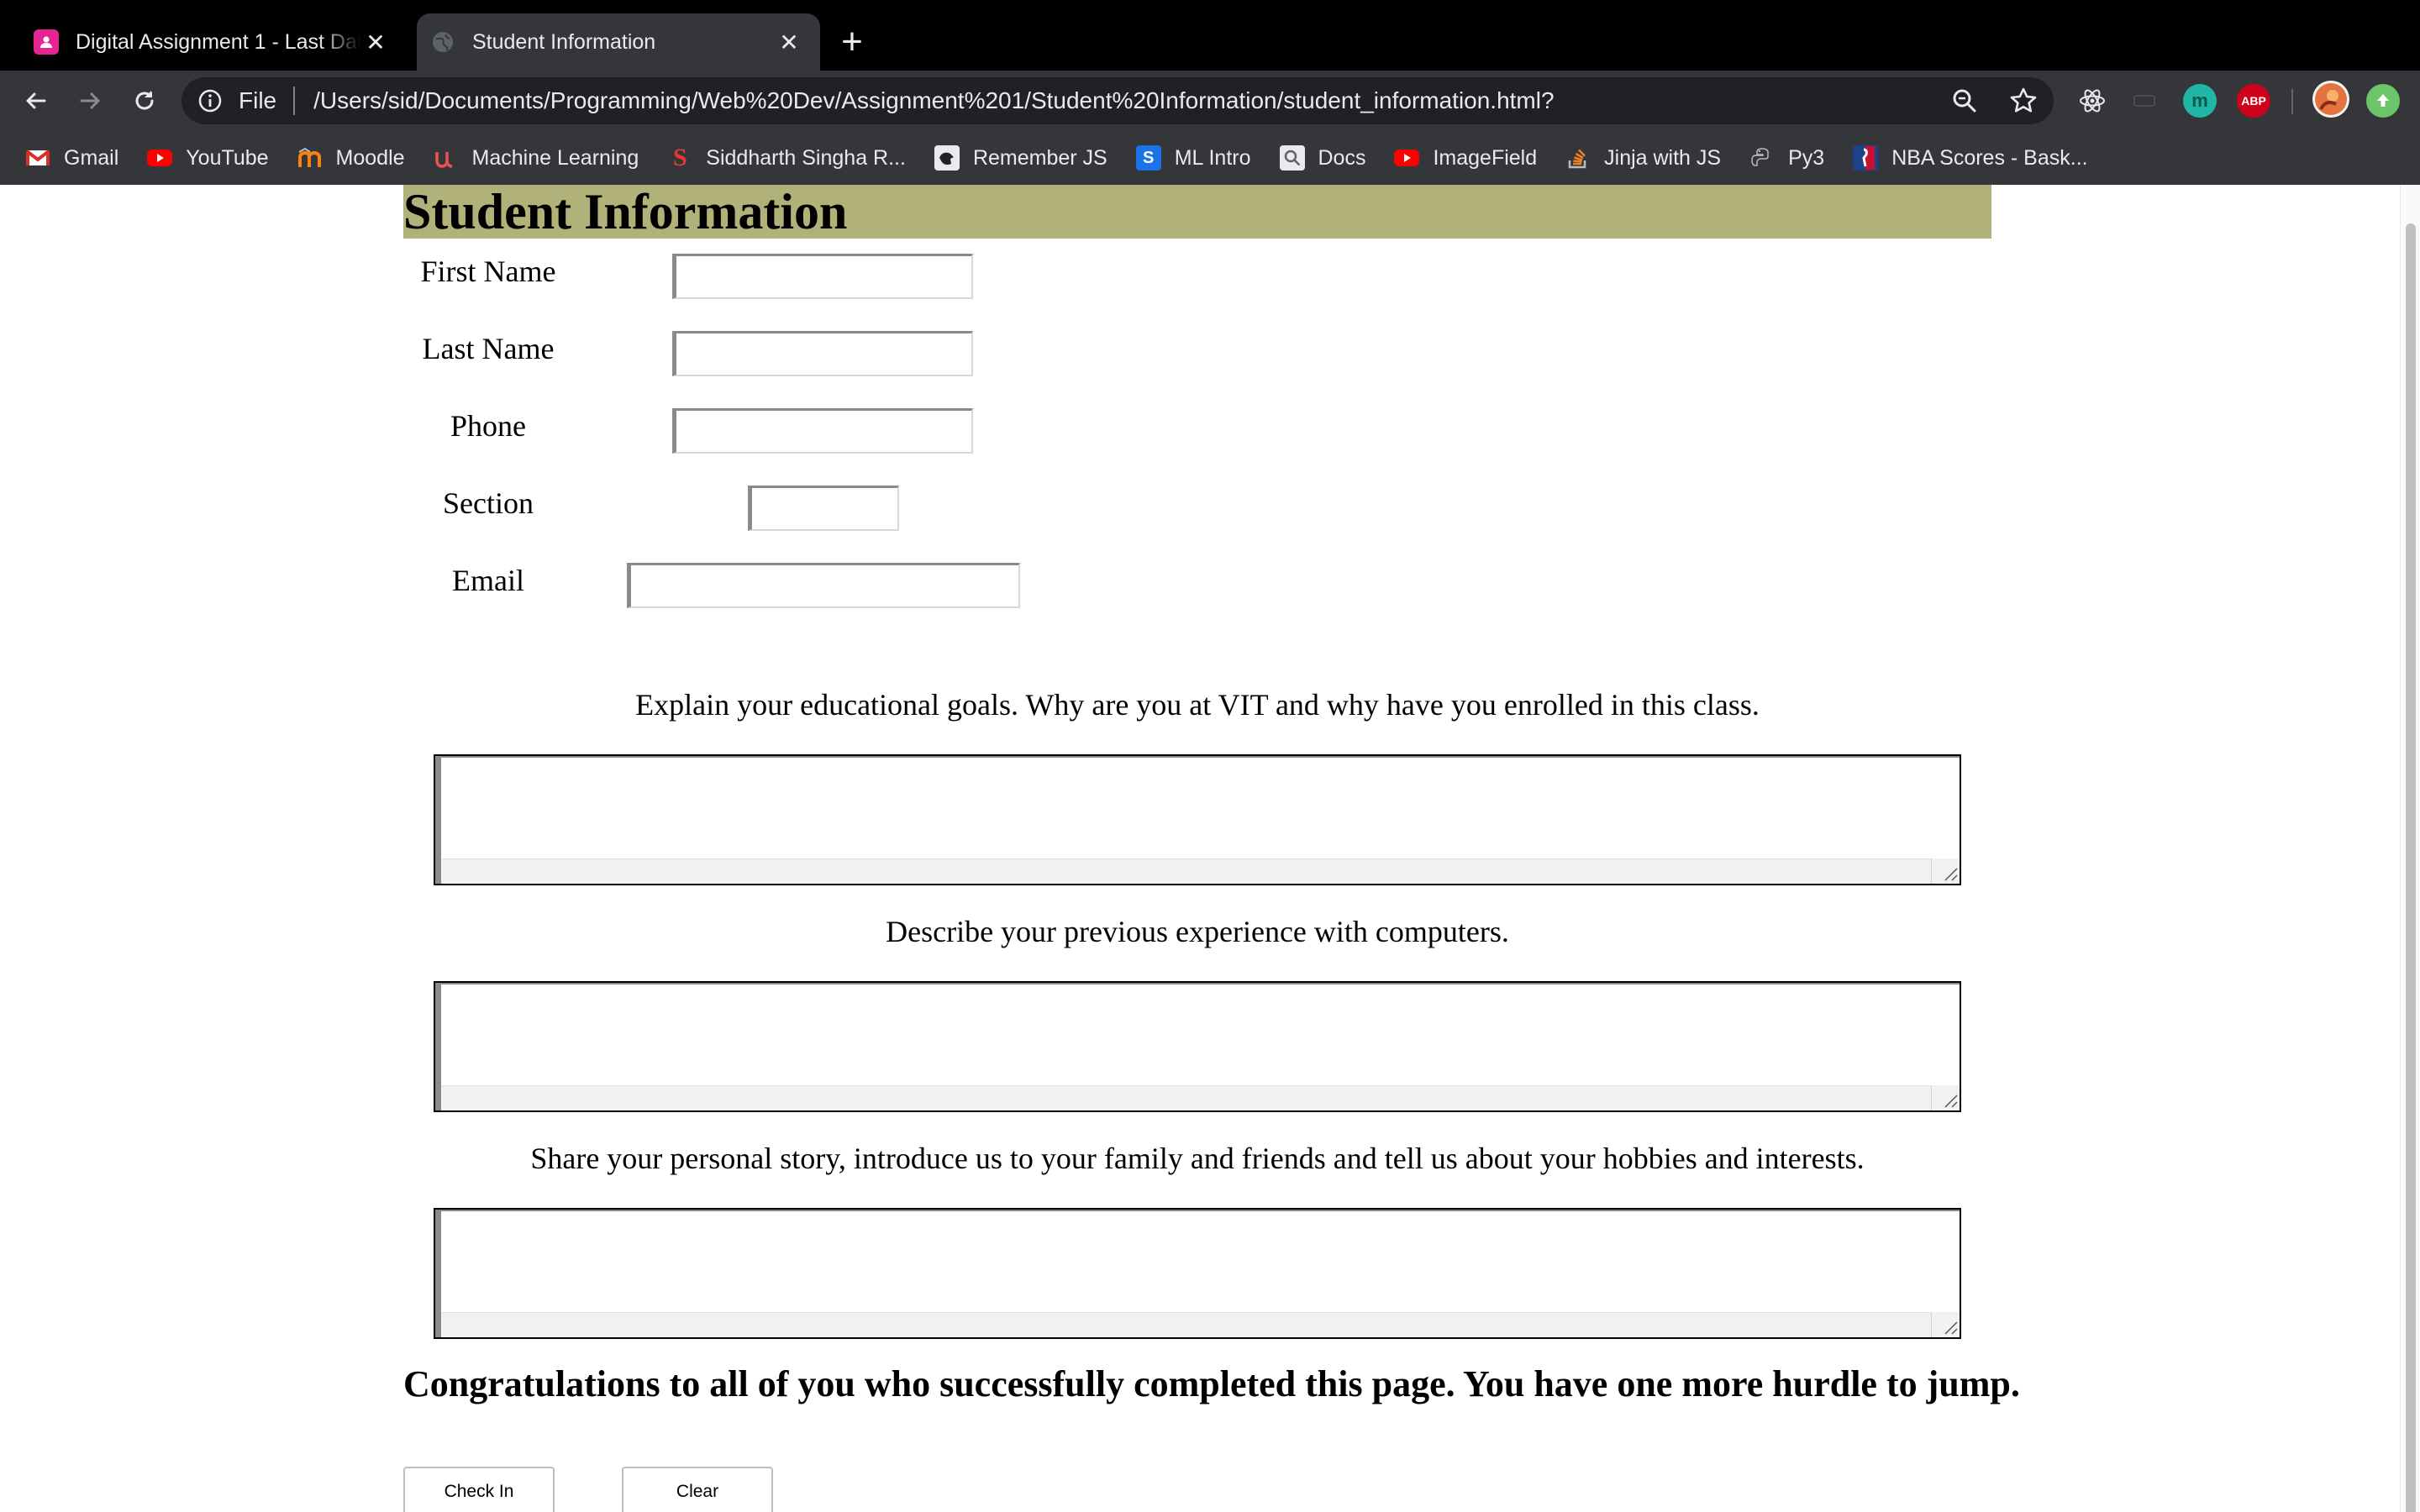 Image resolution: width=2420 pixels, height=1512 pixels. Describe the element at coordinates (144, 100) in the screenshot. I see `reload-icon` at that location.